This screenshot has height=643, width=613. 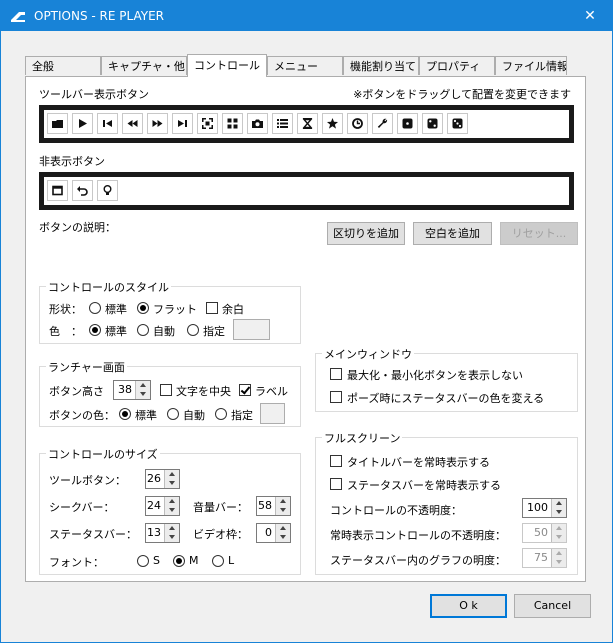 What do you see at coordinates (63, 65) in the screenshot?
I see `tab-general: 全般` at bounding box center [63, 65].